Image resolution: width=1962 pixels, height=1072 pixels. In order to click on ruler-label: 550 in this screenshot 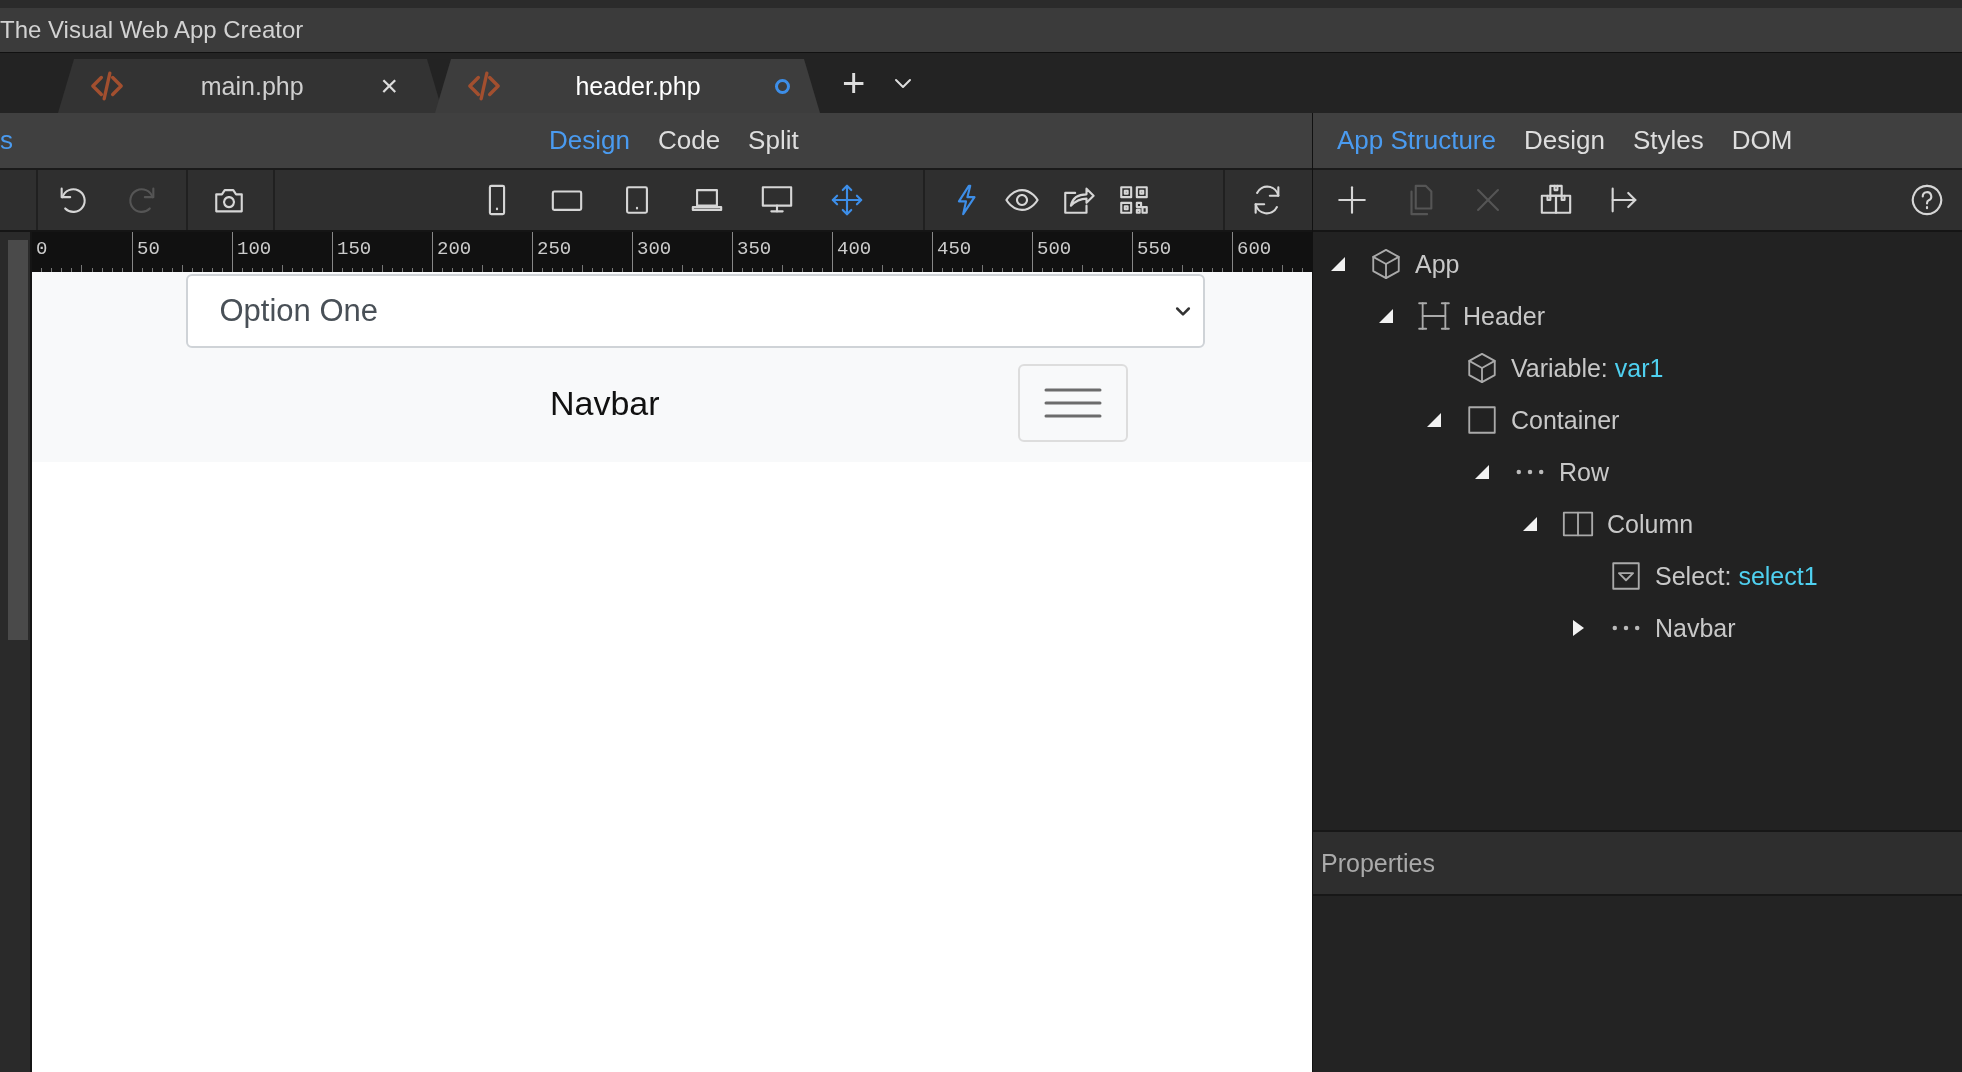, I will do `click(1154, 248)`.